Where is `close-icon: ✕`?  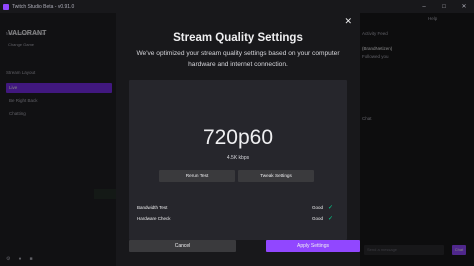
close-icon: ✕ is located at coordinates (348, 21).